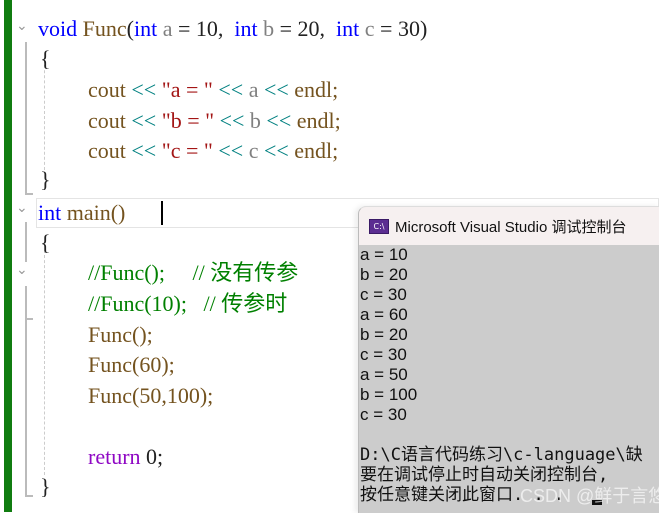  I want to click on number: 10, so click(206, 28).